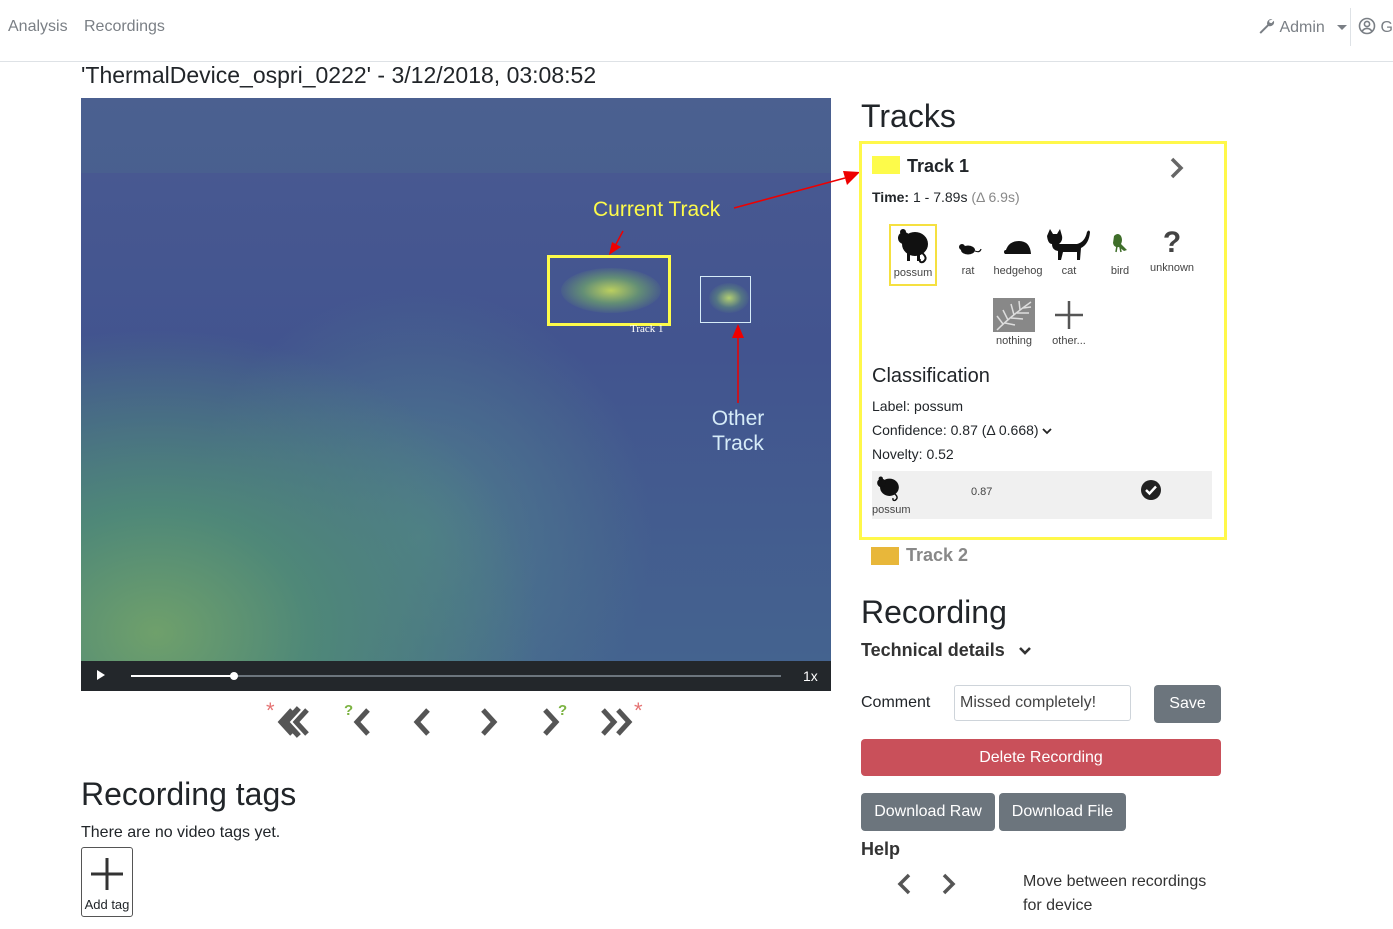 This screenshot has width=1393, height=929. What do you see at coordinates (931, 376) in the screenshot?
I see `classification-heading: Classification` at bounding box center [931, 376].